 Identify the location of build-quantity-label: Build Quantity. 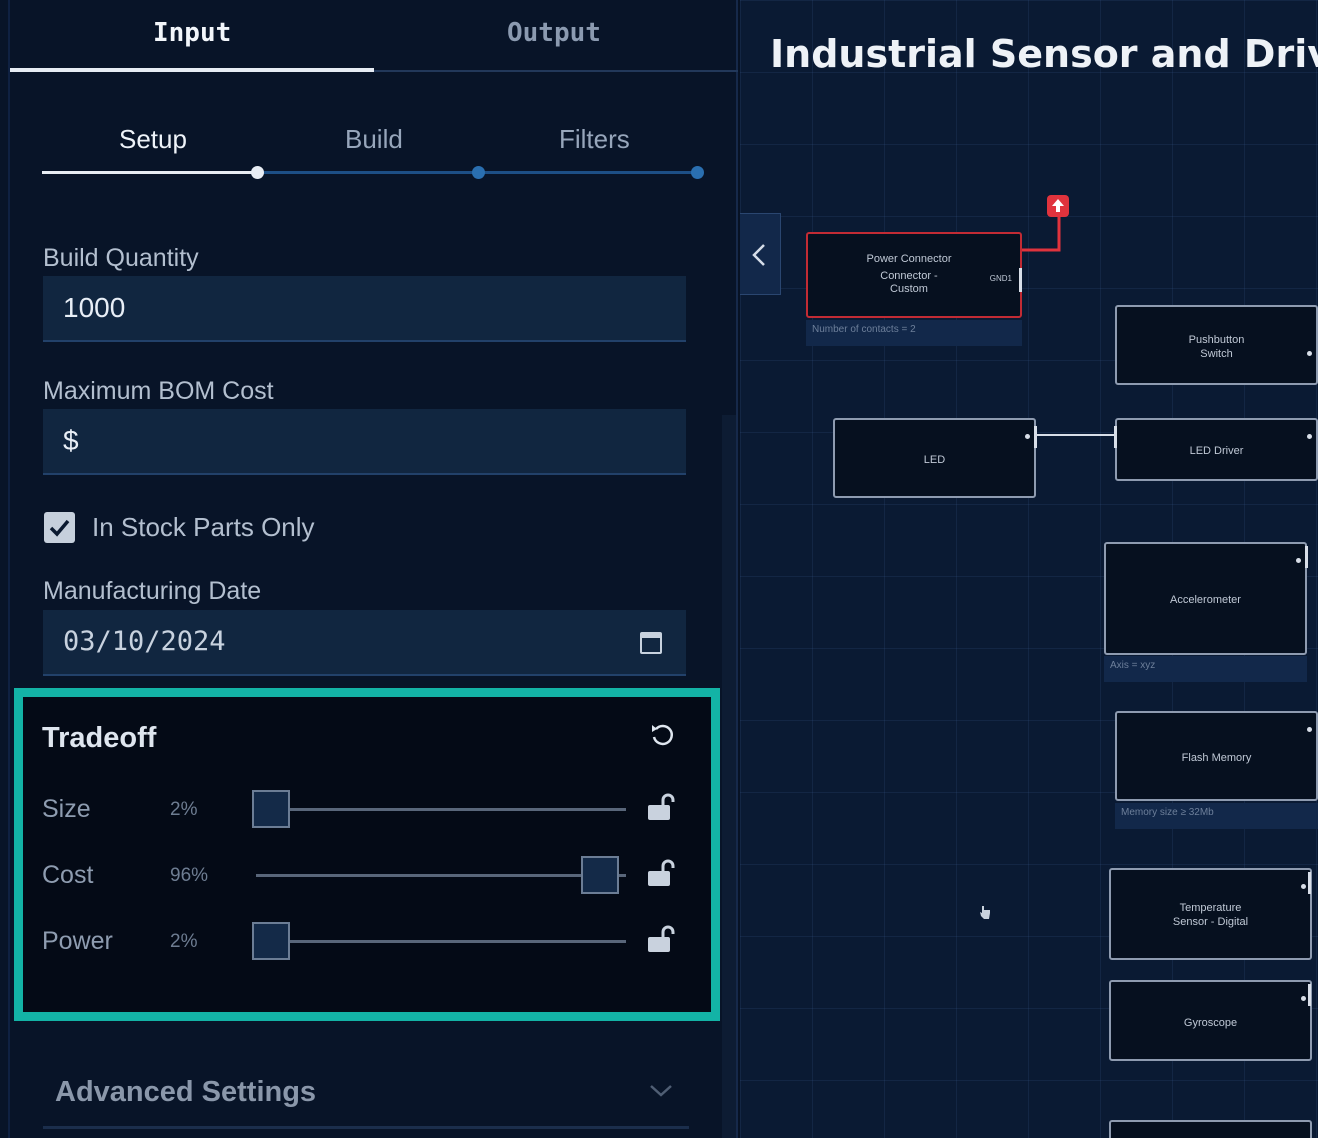
(121, 258).